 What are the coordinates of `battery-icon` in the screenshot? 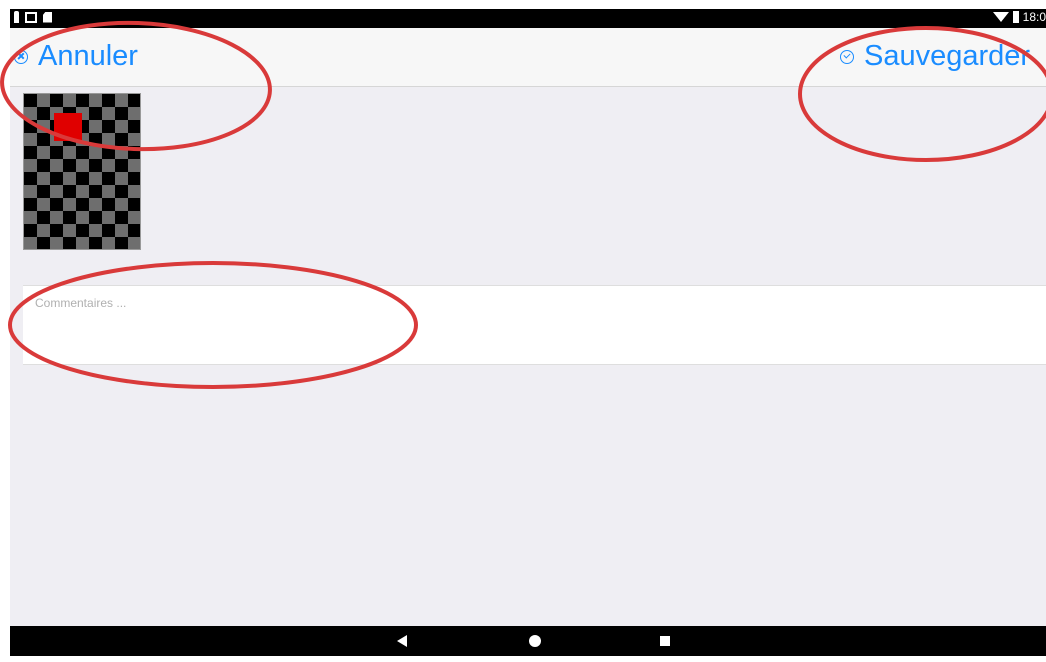 It's located at (1015, 17).